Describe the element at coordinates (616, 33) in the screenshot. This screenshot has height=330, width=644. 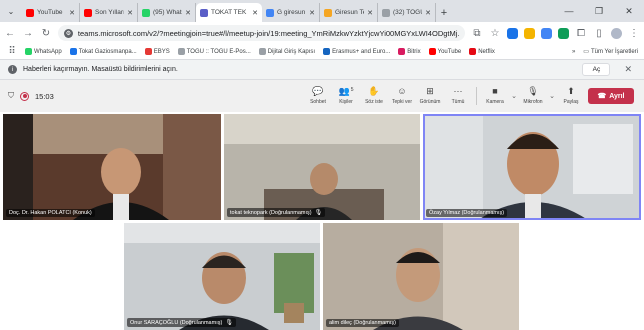
I see `profile-avatar` at that location.